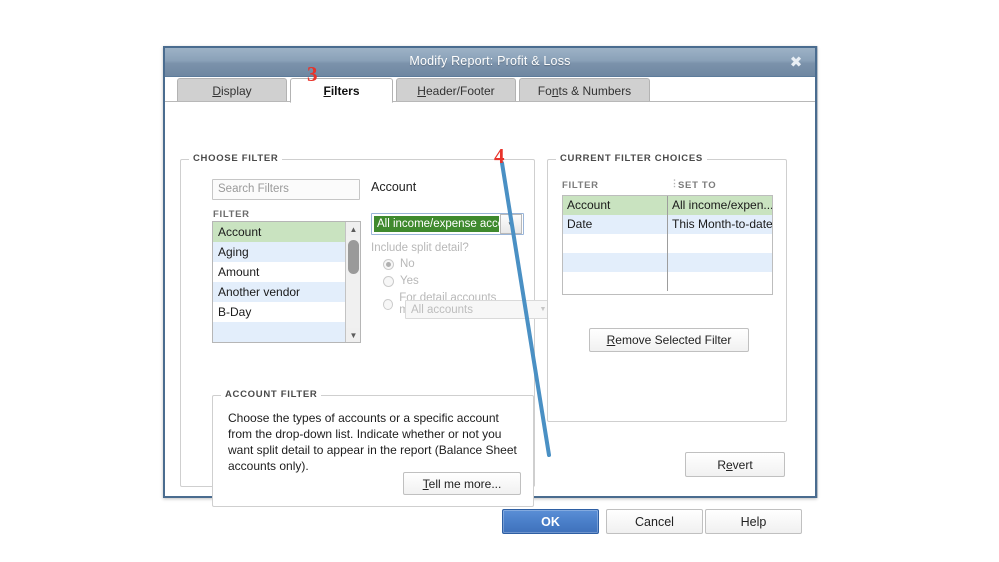 The width and height of the screenshot is (999, 562). I want to click on all-accounts-value: All accounts, so click(442, 309).